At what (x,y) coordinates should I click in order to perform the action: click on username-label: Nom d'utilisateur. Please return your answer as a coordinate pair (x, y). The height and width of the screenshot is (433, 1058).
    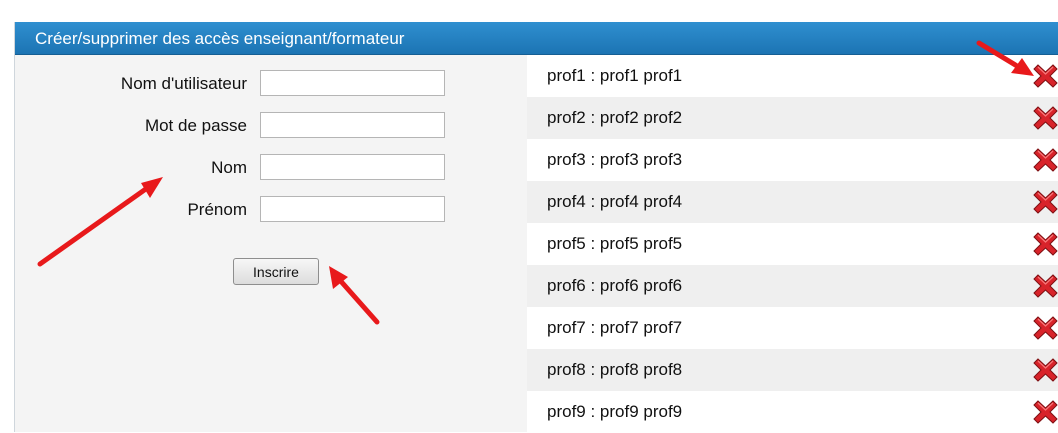
    Looking at the image, I should click on (183, 83).